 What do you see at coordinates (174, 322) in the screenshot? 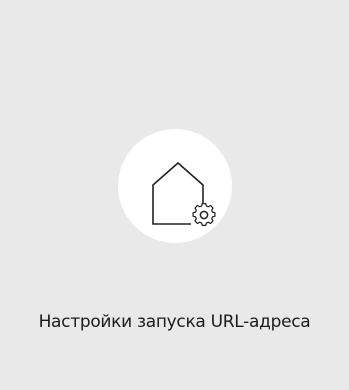
I see `tile-label: Настройки запуска URL-адреса` at bounding box center [174, 322].